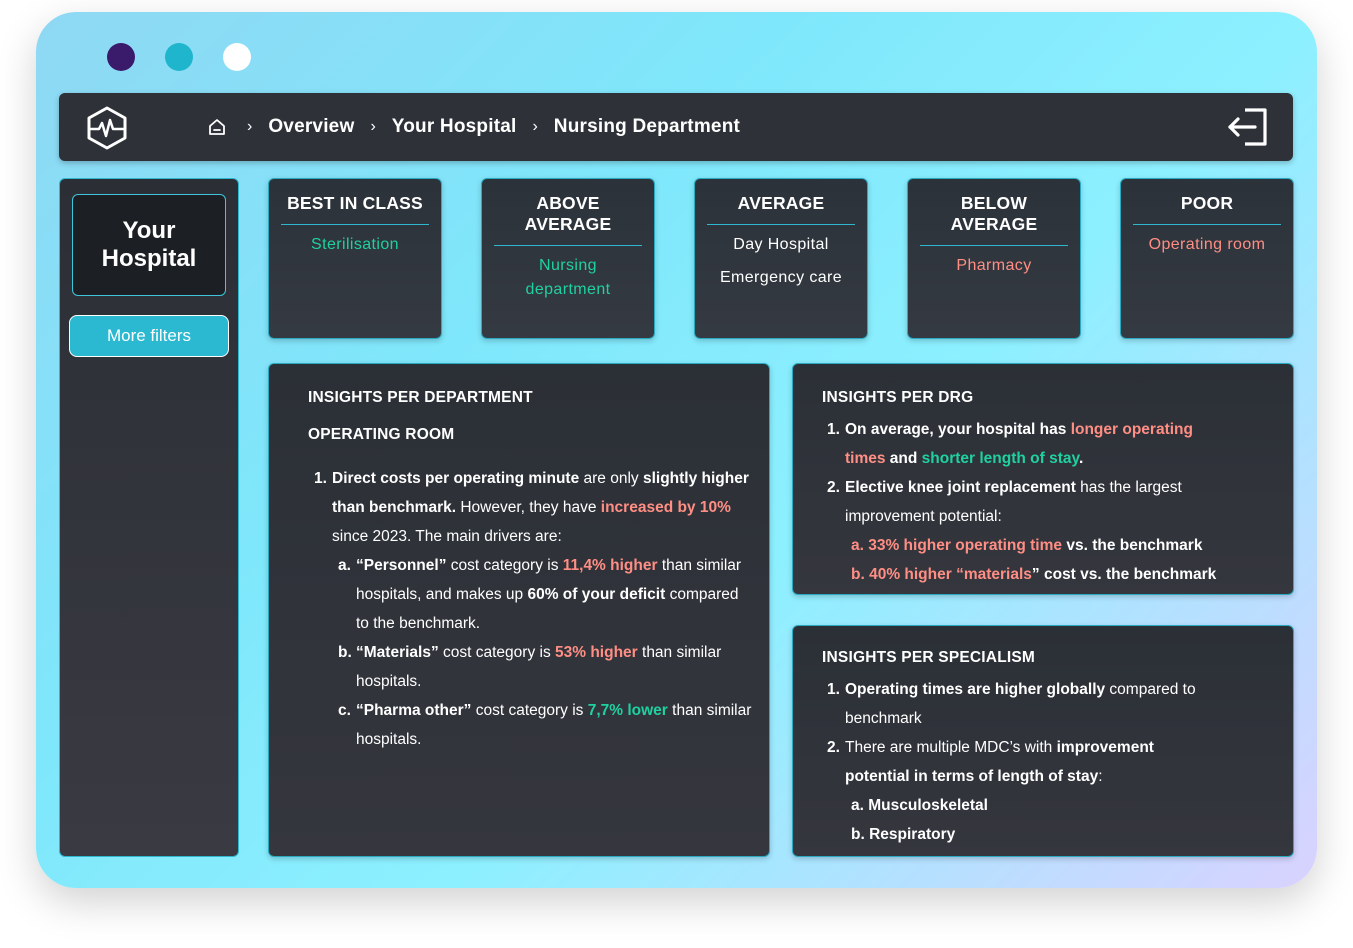 The image size is (1353, 948). Describe the element at coordinates (781, 244) in the screenshot. I see `category-item-day-hospital: Day Hospital` at that location.